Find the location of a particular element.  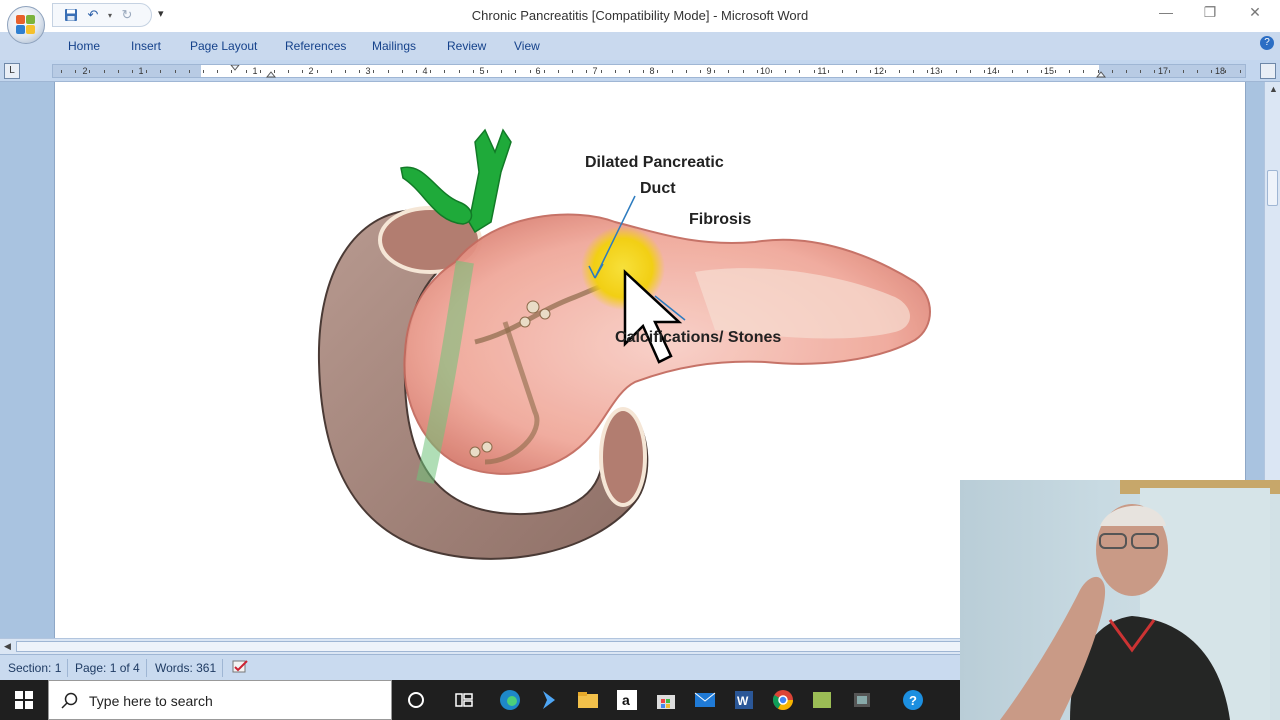

label-dilated-duct-line2: Duct is located at coordinates (658, 188).